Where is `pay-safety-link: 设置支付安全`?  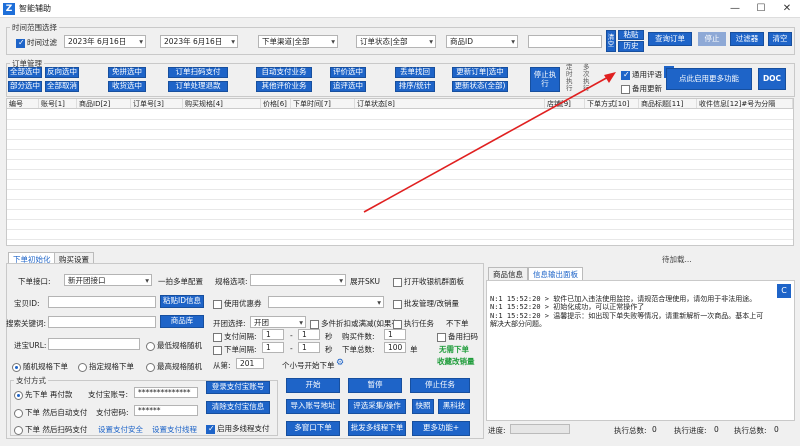 pay-safety-link: 设置支付安全 is located at coordinates (120, 429).